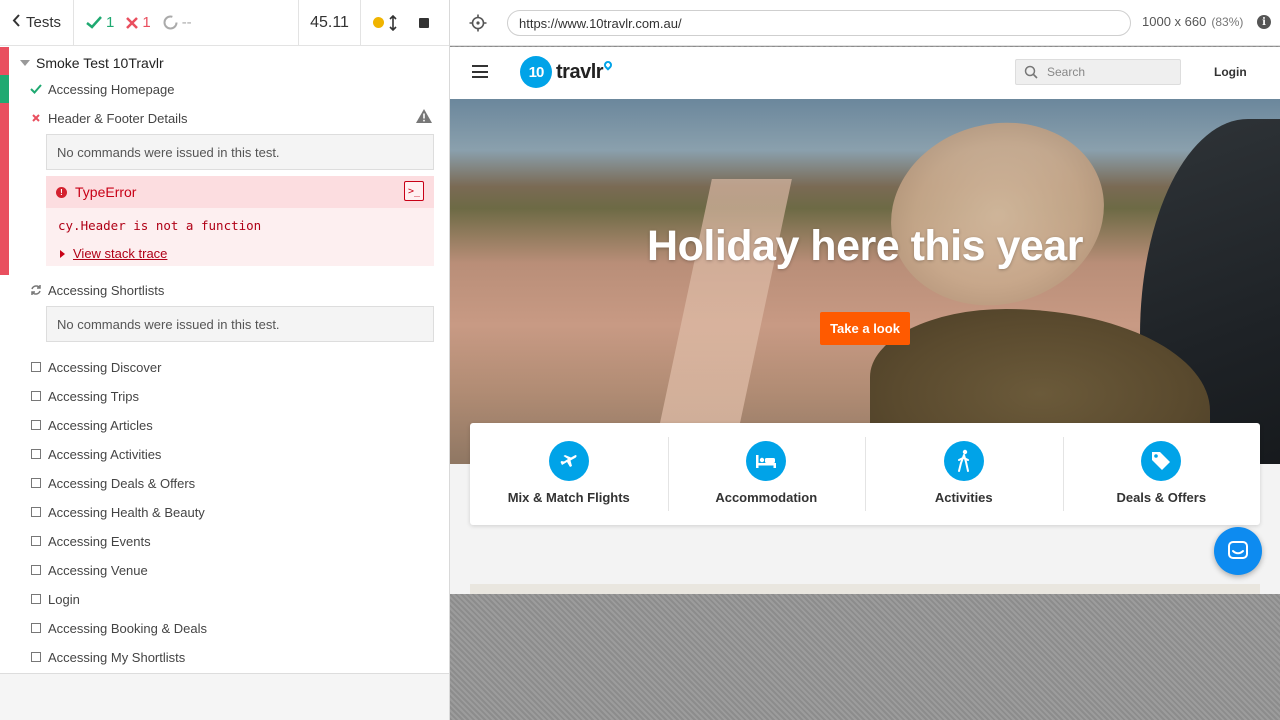 The height and width of the screenshot is (720, 1280). Describe the element at coordinates (118, 118) in the screenshot. I see `test-label: Header & Footer Details` at that location.